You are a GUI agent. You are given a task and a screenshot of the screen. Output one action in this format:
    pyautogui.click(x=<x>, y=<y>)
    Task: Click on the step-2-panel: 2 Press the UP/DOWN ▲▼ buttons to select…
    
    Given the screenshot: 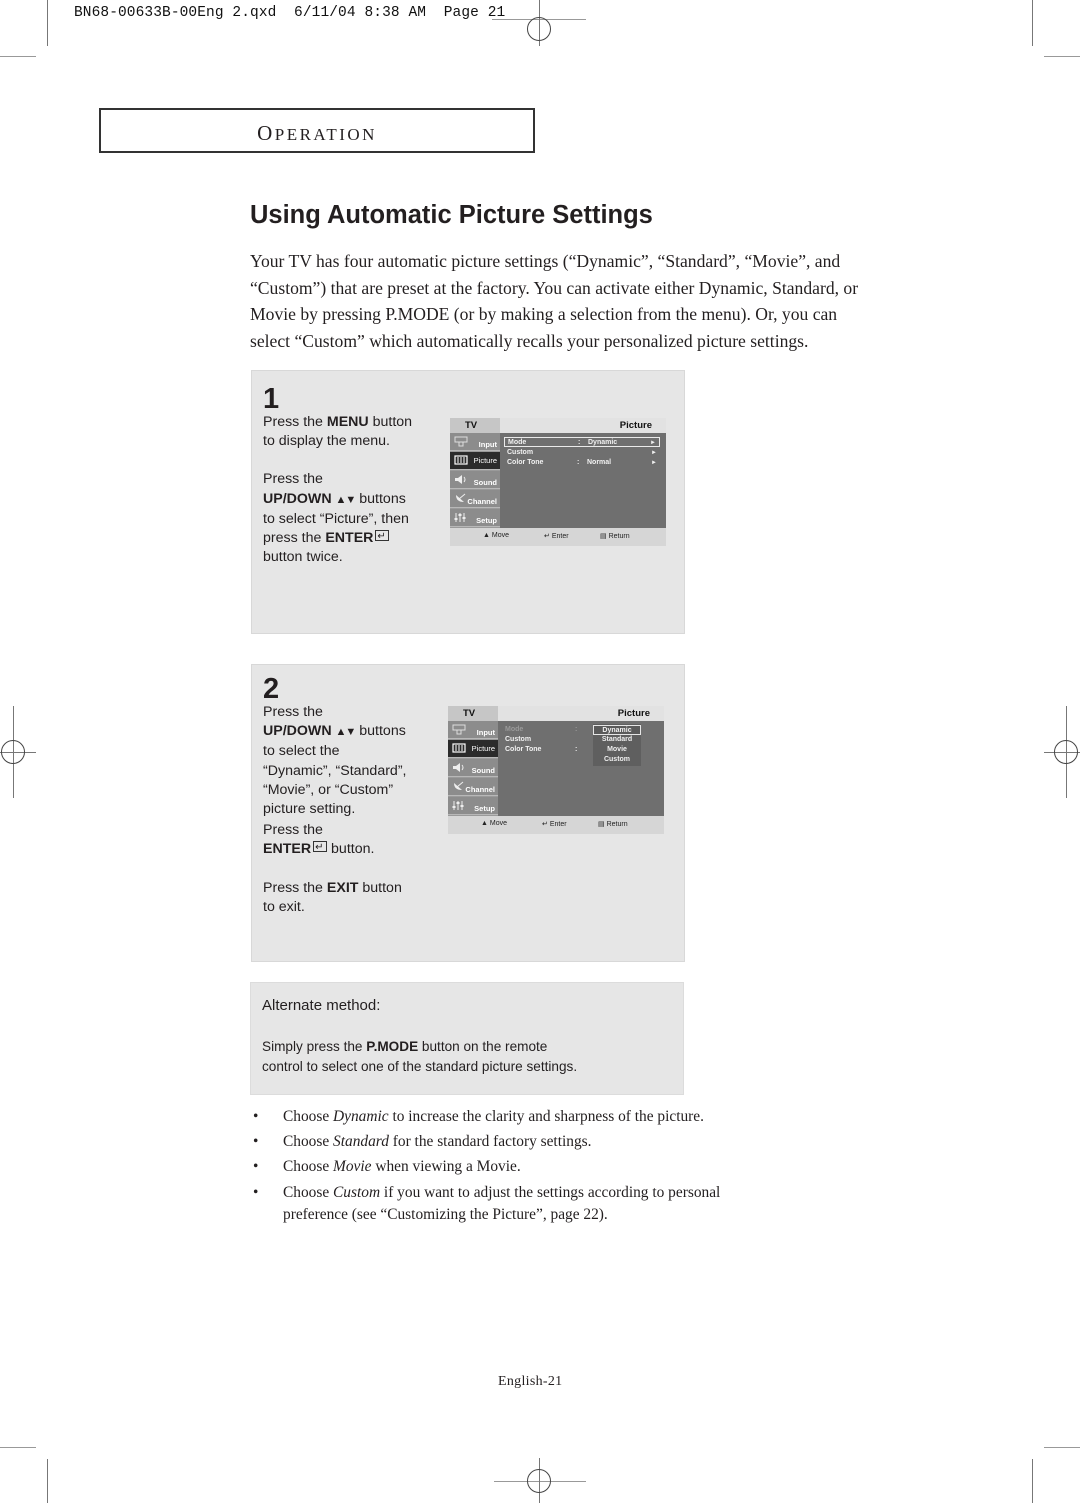 What is the action you would take?
    pyautogui.click(x=468, y=813)
    